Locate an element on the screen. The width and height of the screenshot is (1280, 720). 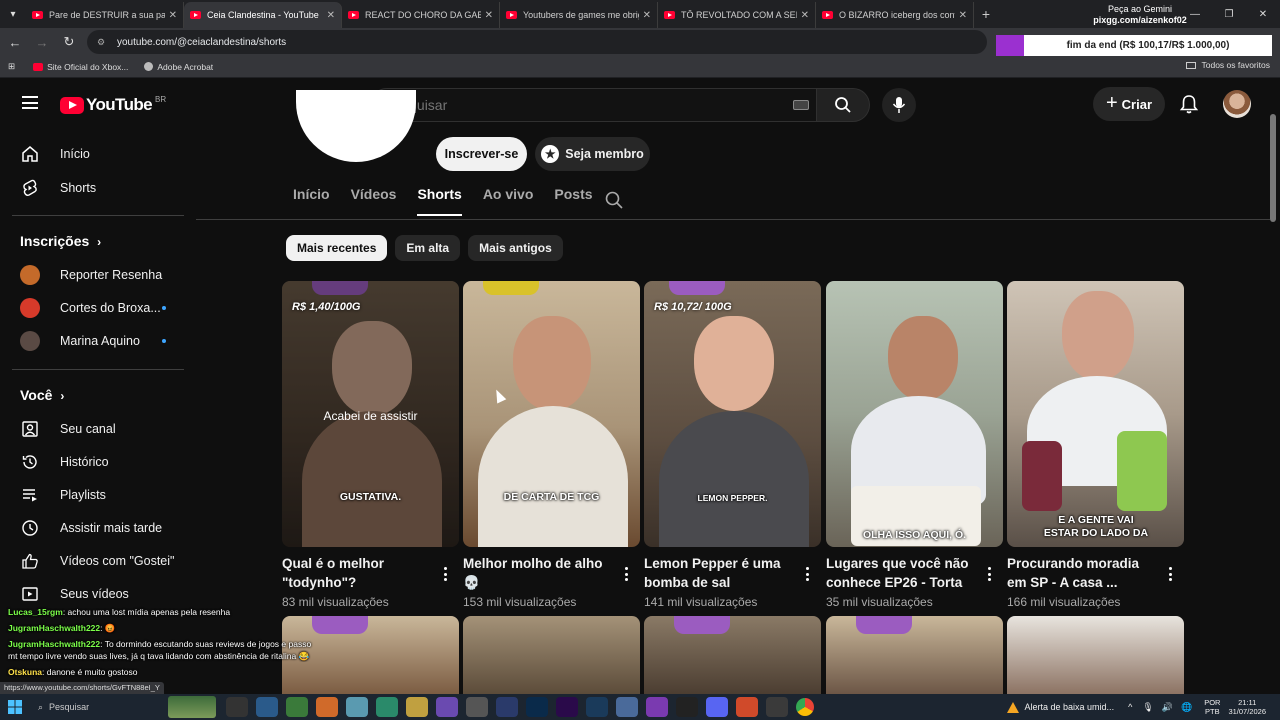
address-bar: ⚙ youtube.com/@ceiaclandestina/shorts is located at coordinates (537, 42).